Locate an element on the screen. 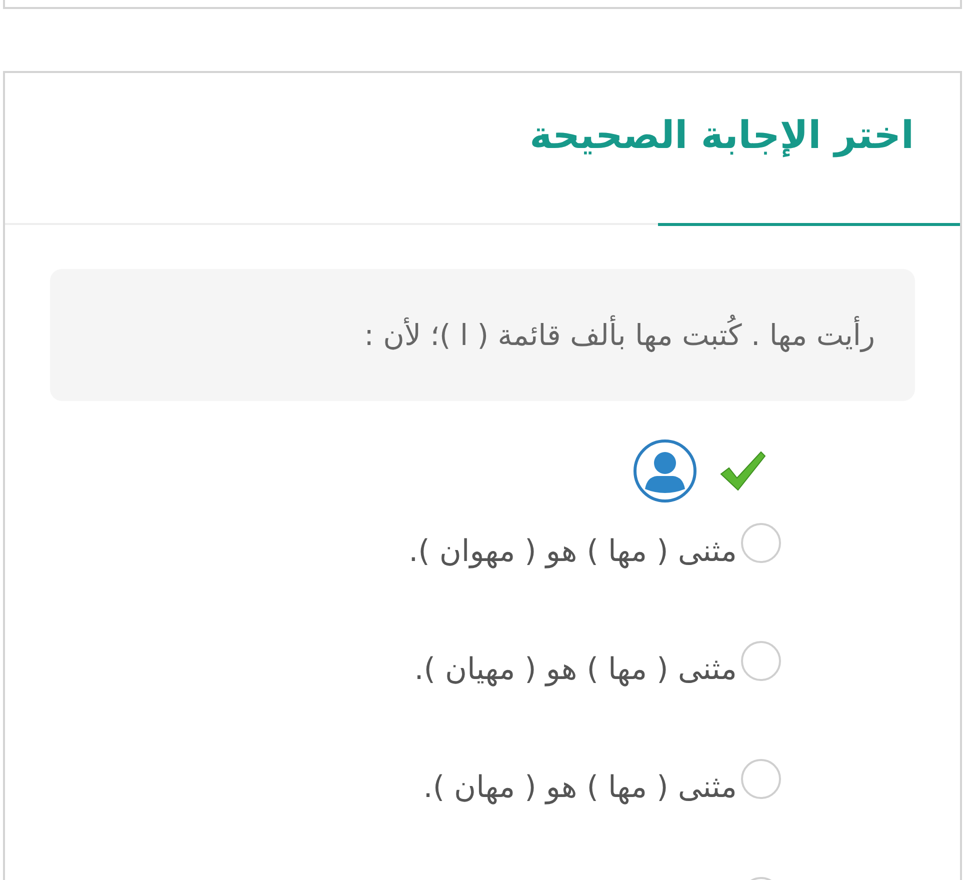 The image size is (968, 880). question-text: رأيت مها . كُتبت مها بألف قائمة ( ا )؛ لأن : is located at coordinates (482, 335).